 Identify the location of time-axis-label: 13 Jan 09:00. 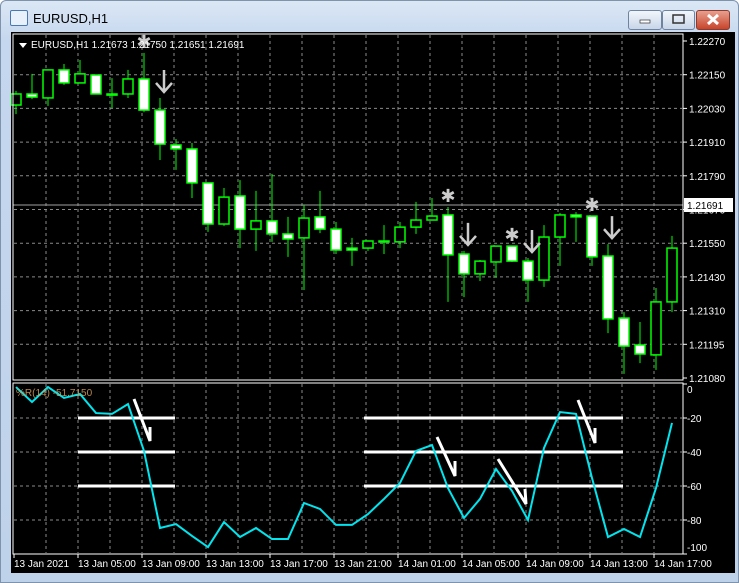
(171, 564).